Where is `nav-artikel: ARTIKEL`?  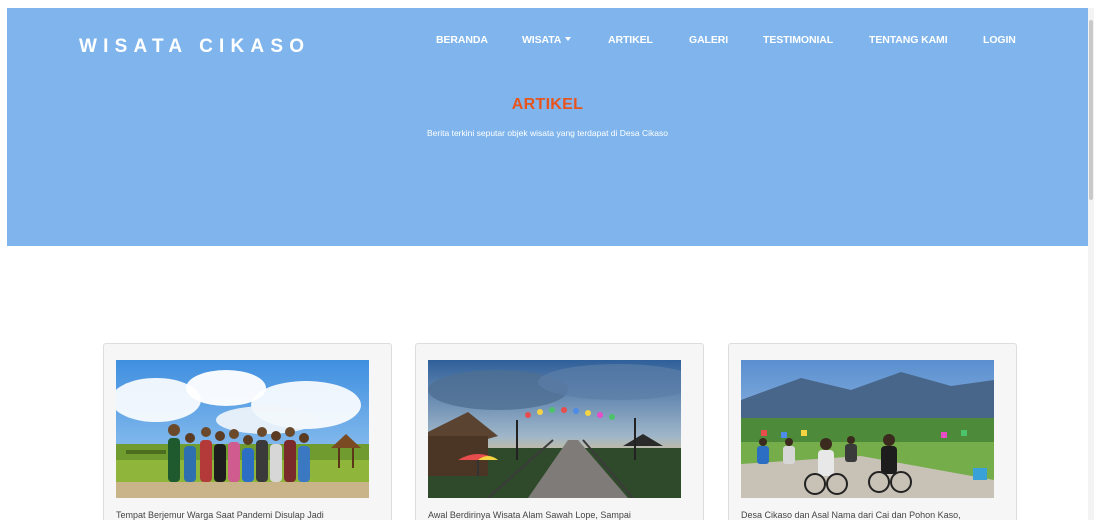 nav-artikel: ARTIKEL is located at coordinates (630, 40).